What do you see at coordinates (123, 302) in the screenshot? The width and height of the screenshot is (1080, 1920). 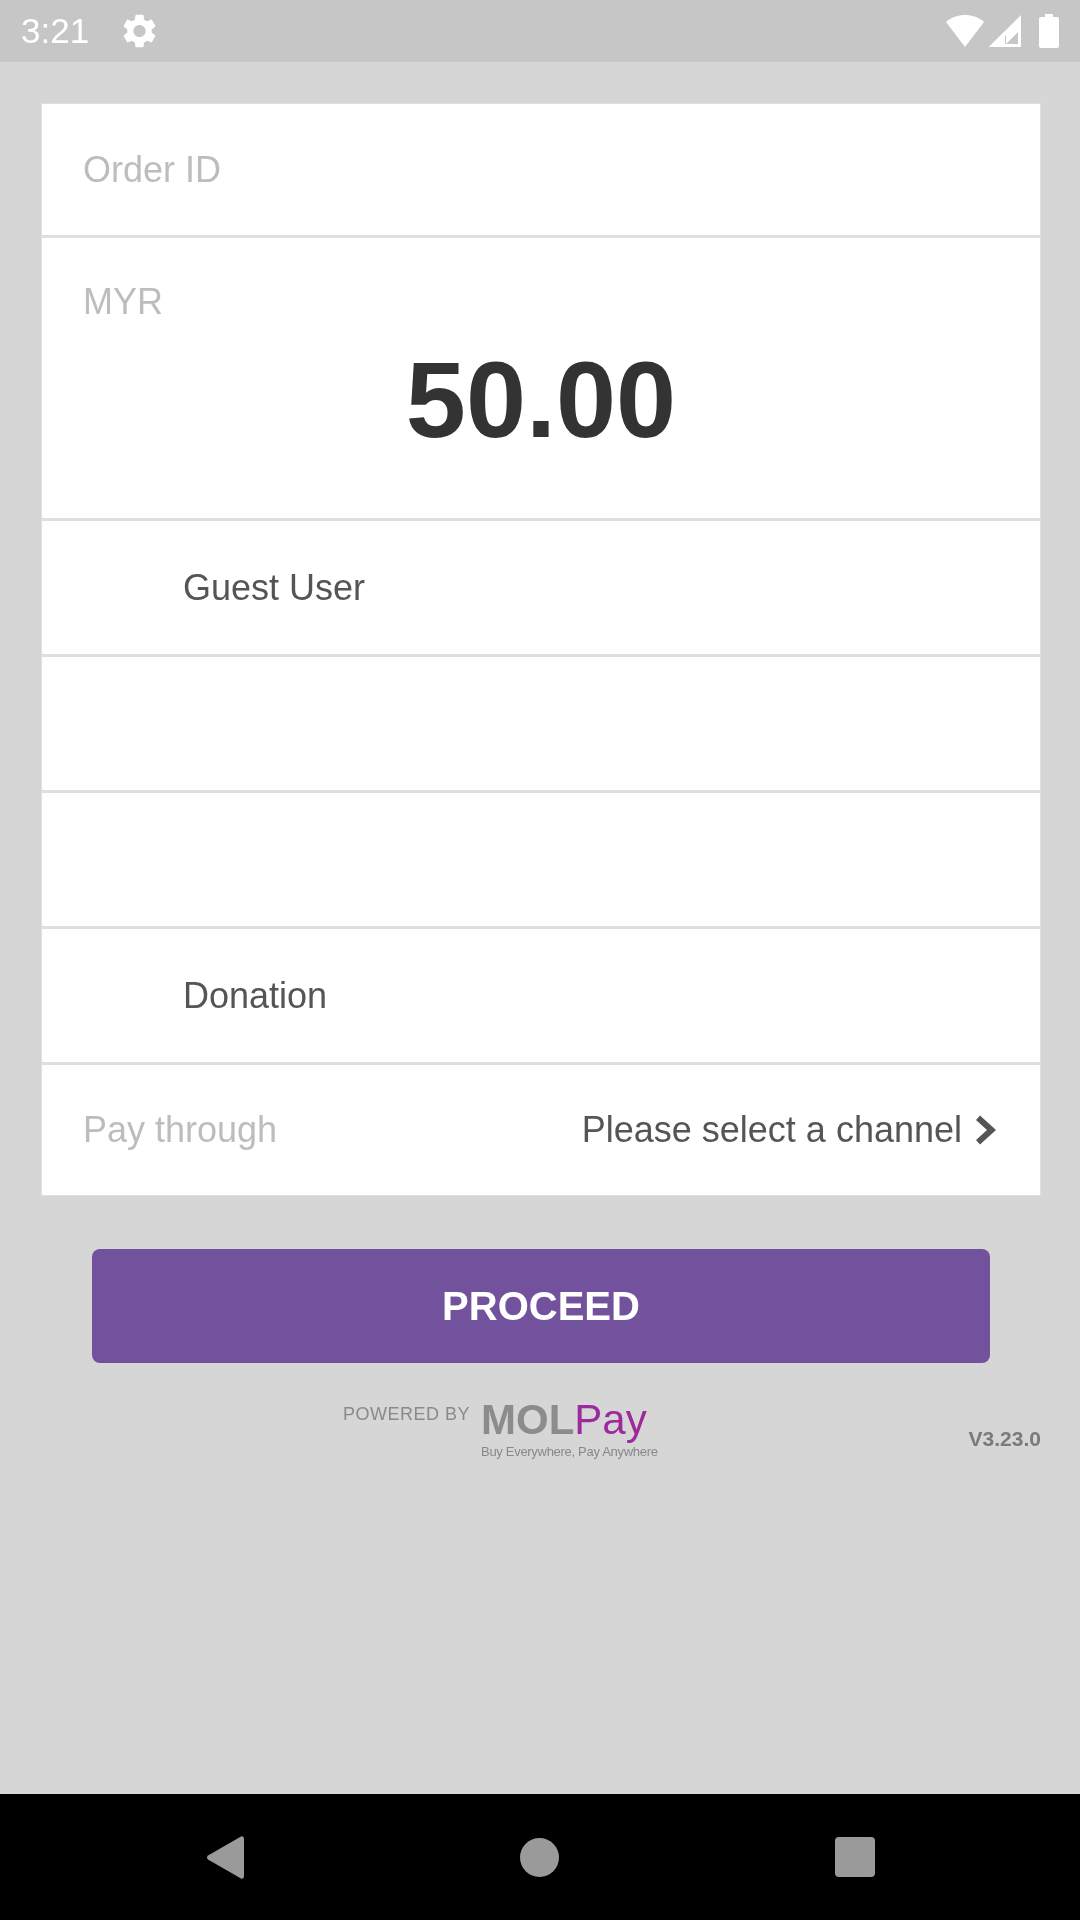 I see `currency-label: MYR` at bounding box center [123, 302].